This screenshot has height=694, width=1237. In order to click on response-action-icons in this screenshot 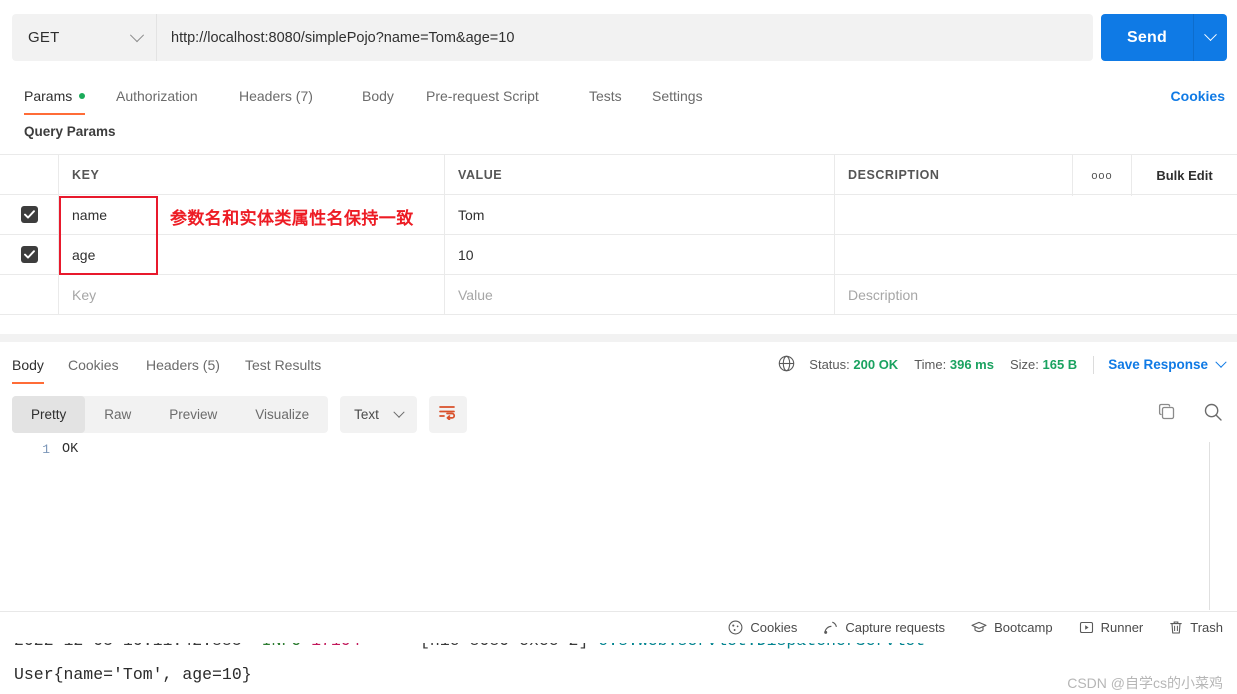, I will do `click(1190, 414)`.